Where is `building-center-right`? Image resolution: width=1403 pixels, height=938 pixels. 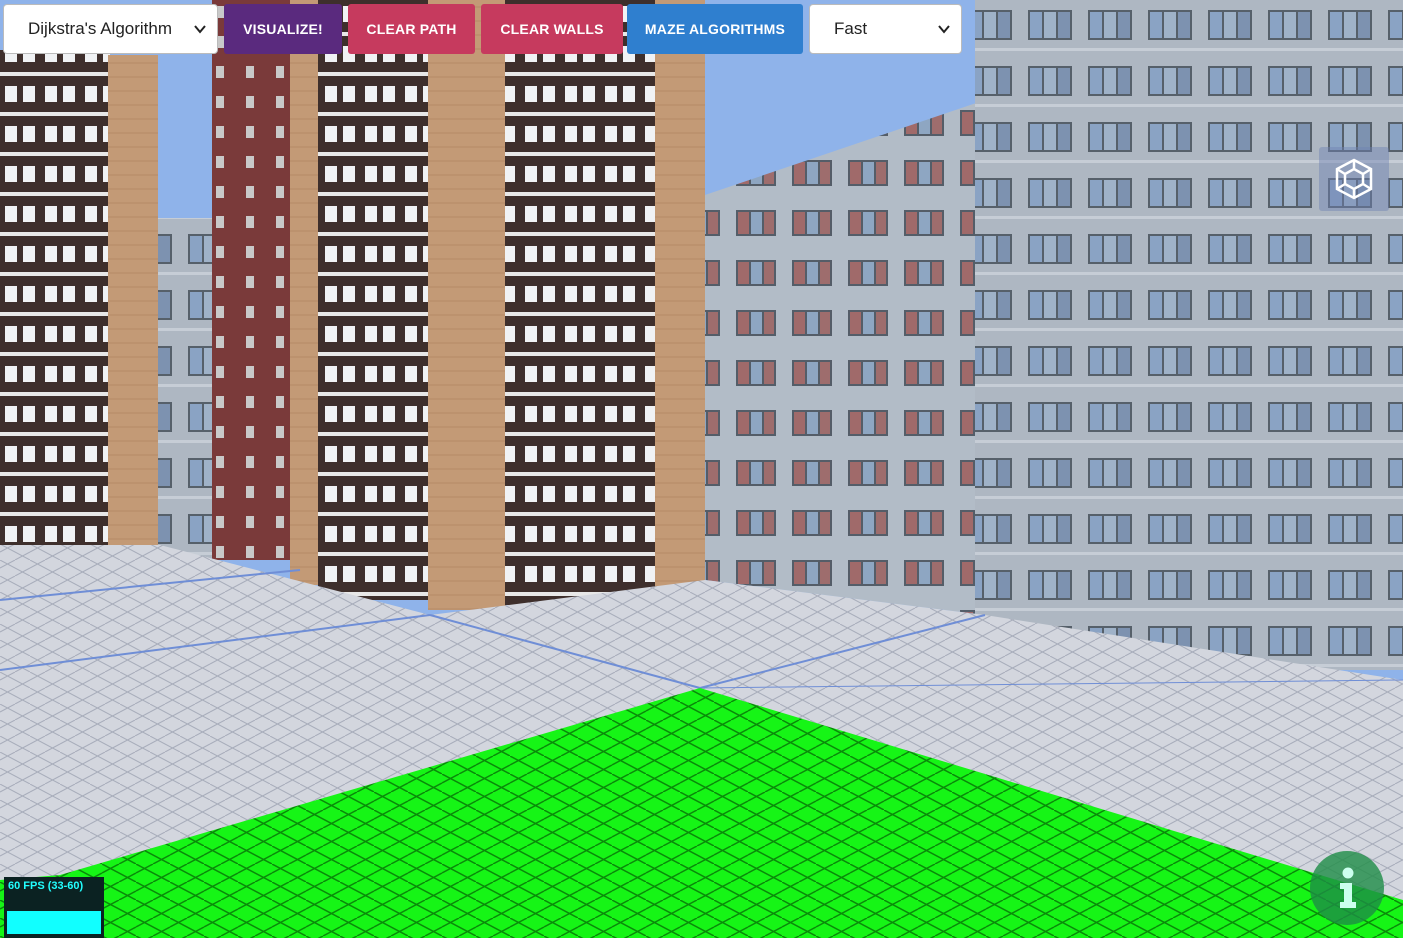 building-center-right is located at coordinates (582, 302).